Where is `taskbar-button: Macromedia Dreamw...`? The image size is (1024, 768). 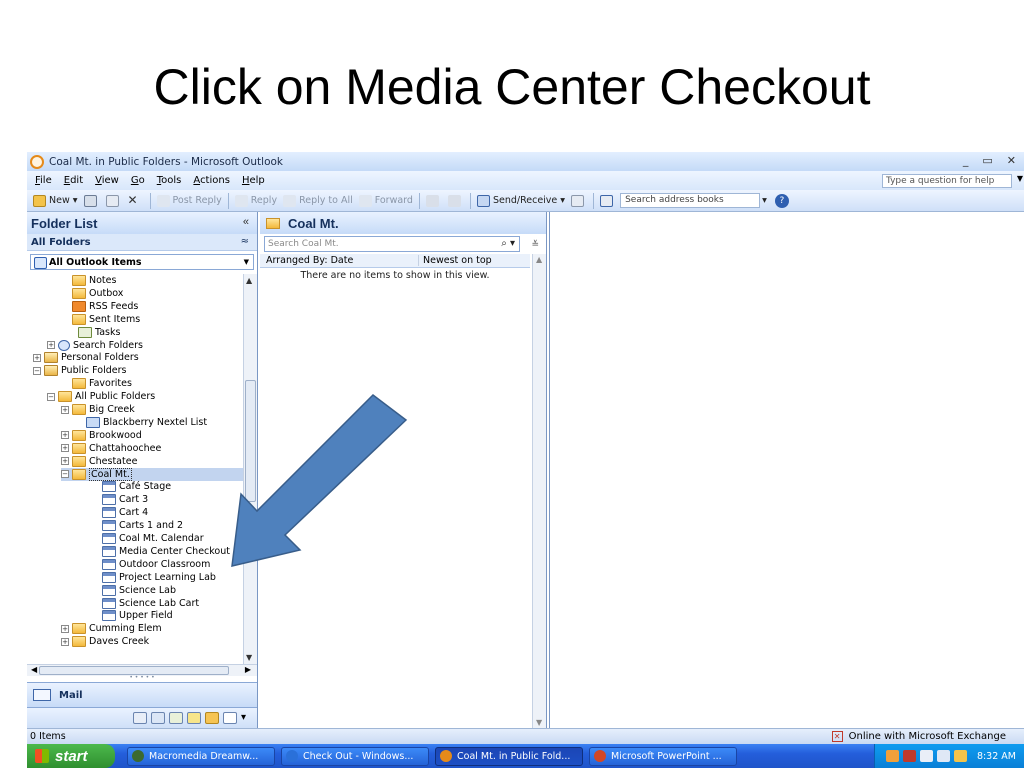
taskbar-button: Macromedia Dreamw... is located at coordinates (201, 756).